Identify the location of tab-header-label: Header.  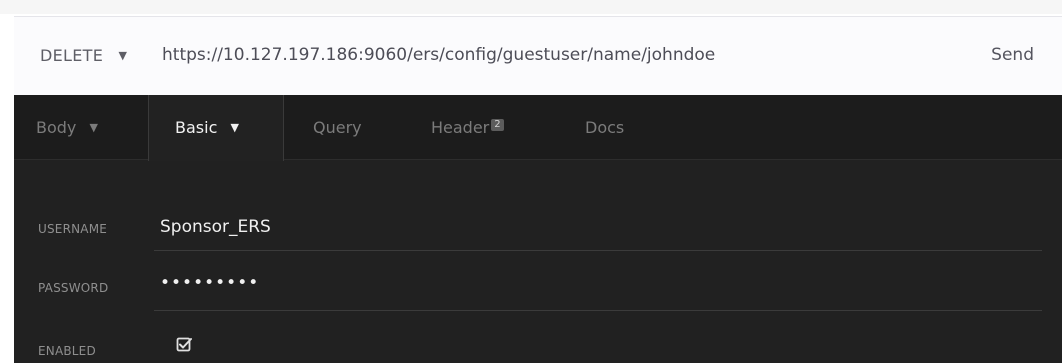
(460, 127).